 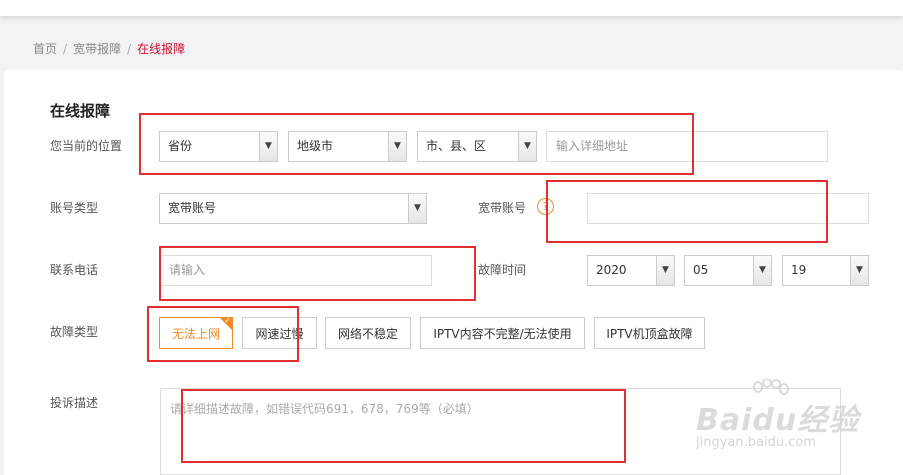 I want to click on watermark-logo-text: Baidu经验, so click(x=778, y=420).